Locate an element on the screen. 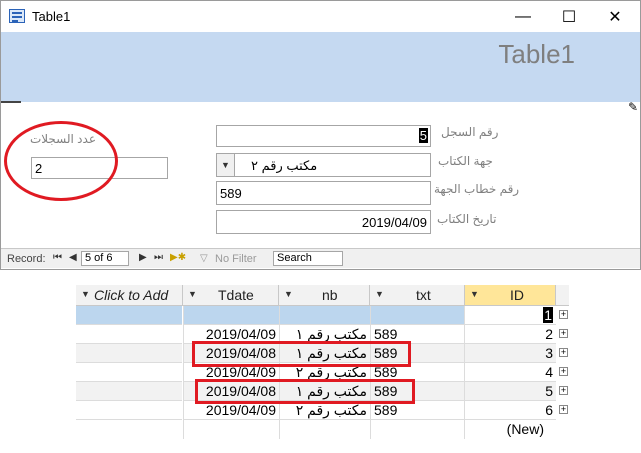 The height and width of the screenshot is (453, 641). form-heading: Table1 is located at coordinates (536, 54).